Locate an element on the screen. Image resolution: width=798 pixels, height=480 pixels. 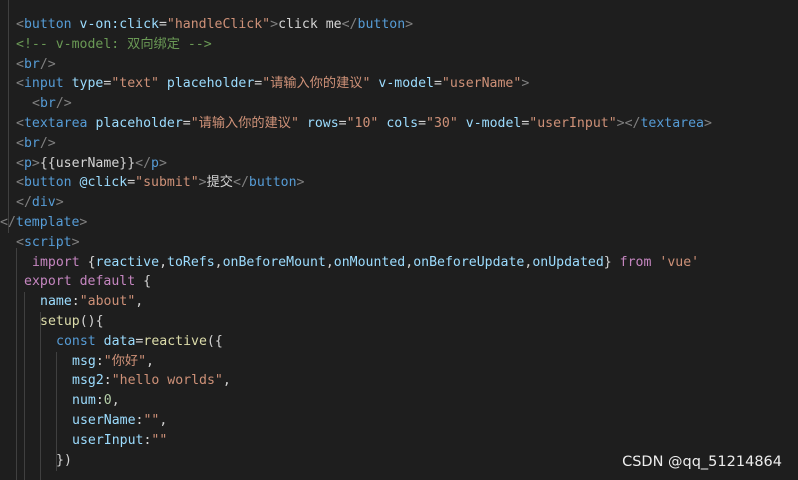
code-line: msg2:"hello worlds", is located at coordinates (151, 381).